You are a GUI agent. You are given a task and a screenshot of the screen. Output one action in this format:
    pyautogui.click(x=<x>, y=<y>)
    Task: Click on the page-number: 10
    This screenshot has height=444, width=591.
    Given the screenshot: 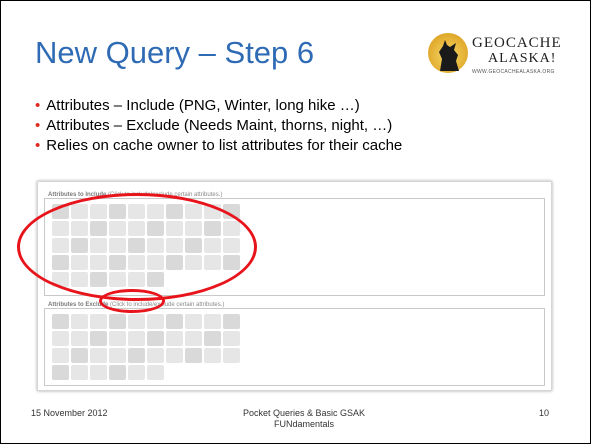 What is the action you would take?
    pyautogui.click(x=544, y=413)
    